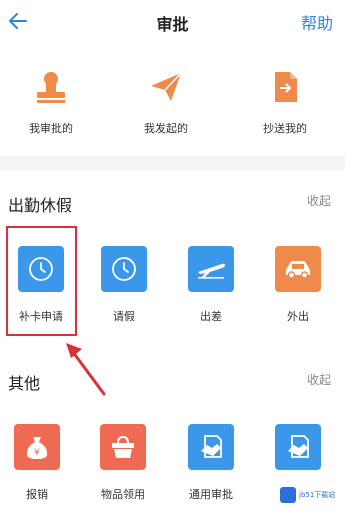 Image resolution: width=345 pixels, height=516 pixels. What do you see at coordinates (285, 128) in the screenshot?
I see `quick-item-label: 抄送我的` at bounding box center [285, 128].